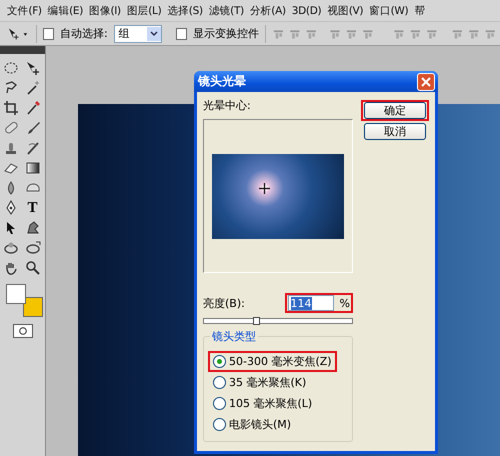 This screenshot has width=500, height=456. What do you see at coordinates (395, 131) in the screenshot?
I see `cancel-button: 取消` at bounding box center [395, 131].